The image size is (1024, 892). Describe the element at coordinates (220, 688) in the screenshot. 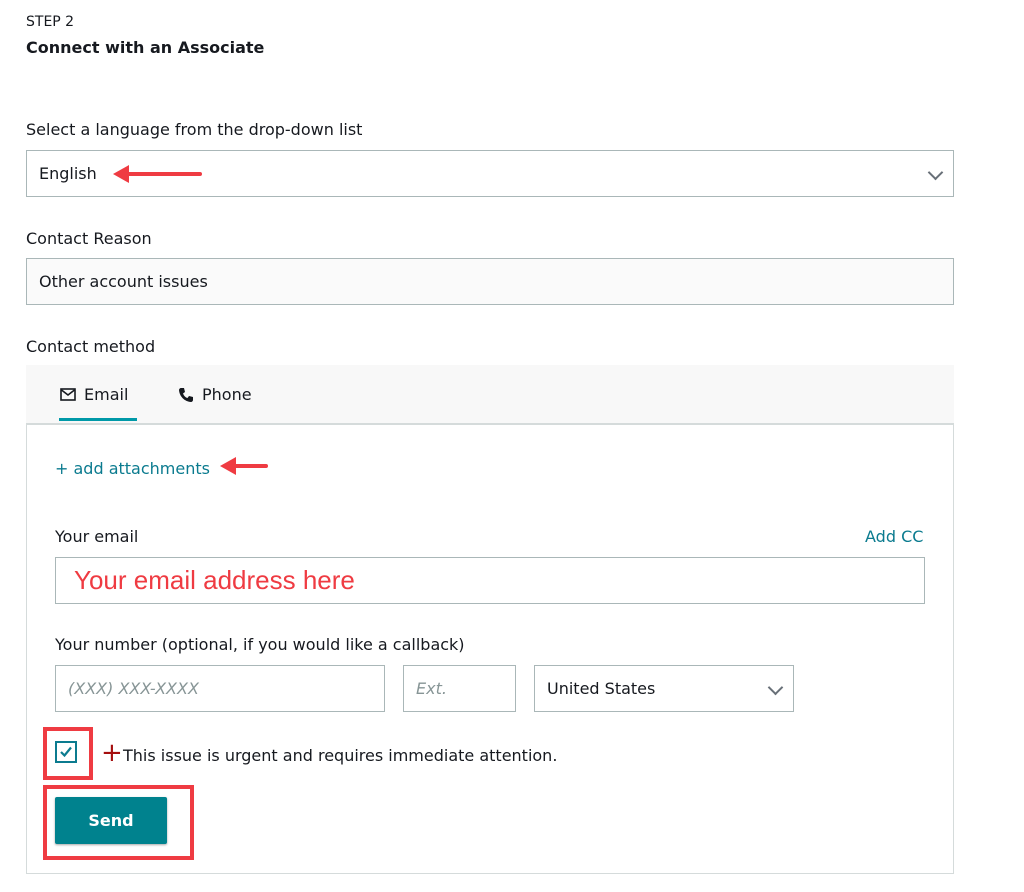

I see `phone-number-input: (XXX) XXX-XXXX` at that location.